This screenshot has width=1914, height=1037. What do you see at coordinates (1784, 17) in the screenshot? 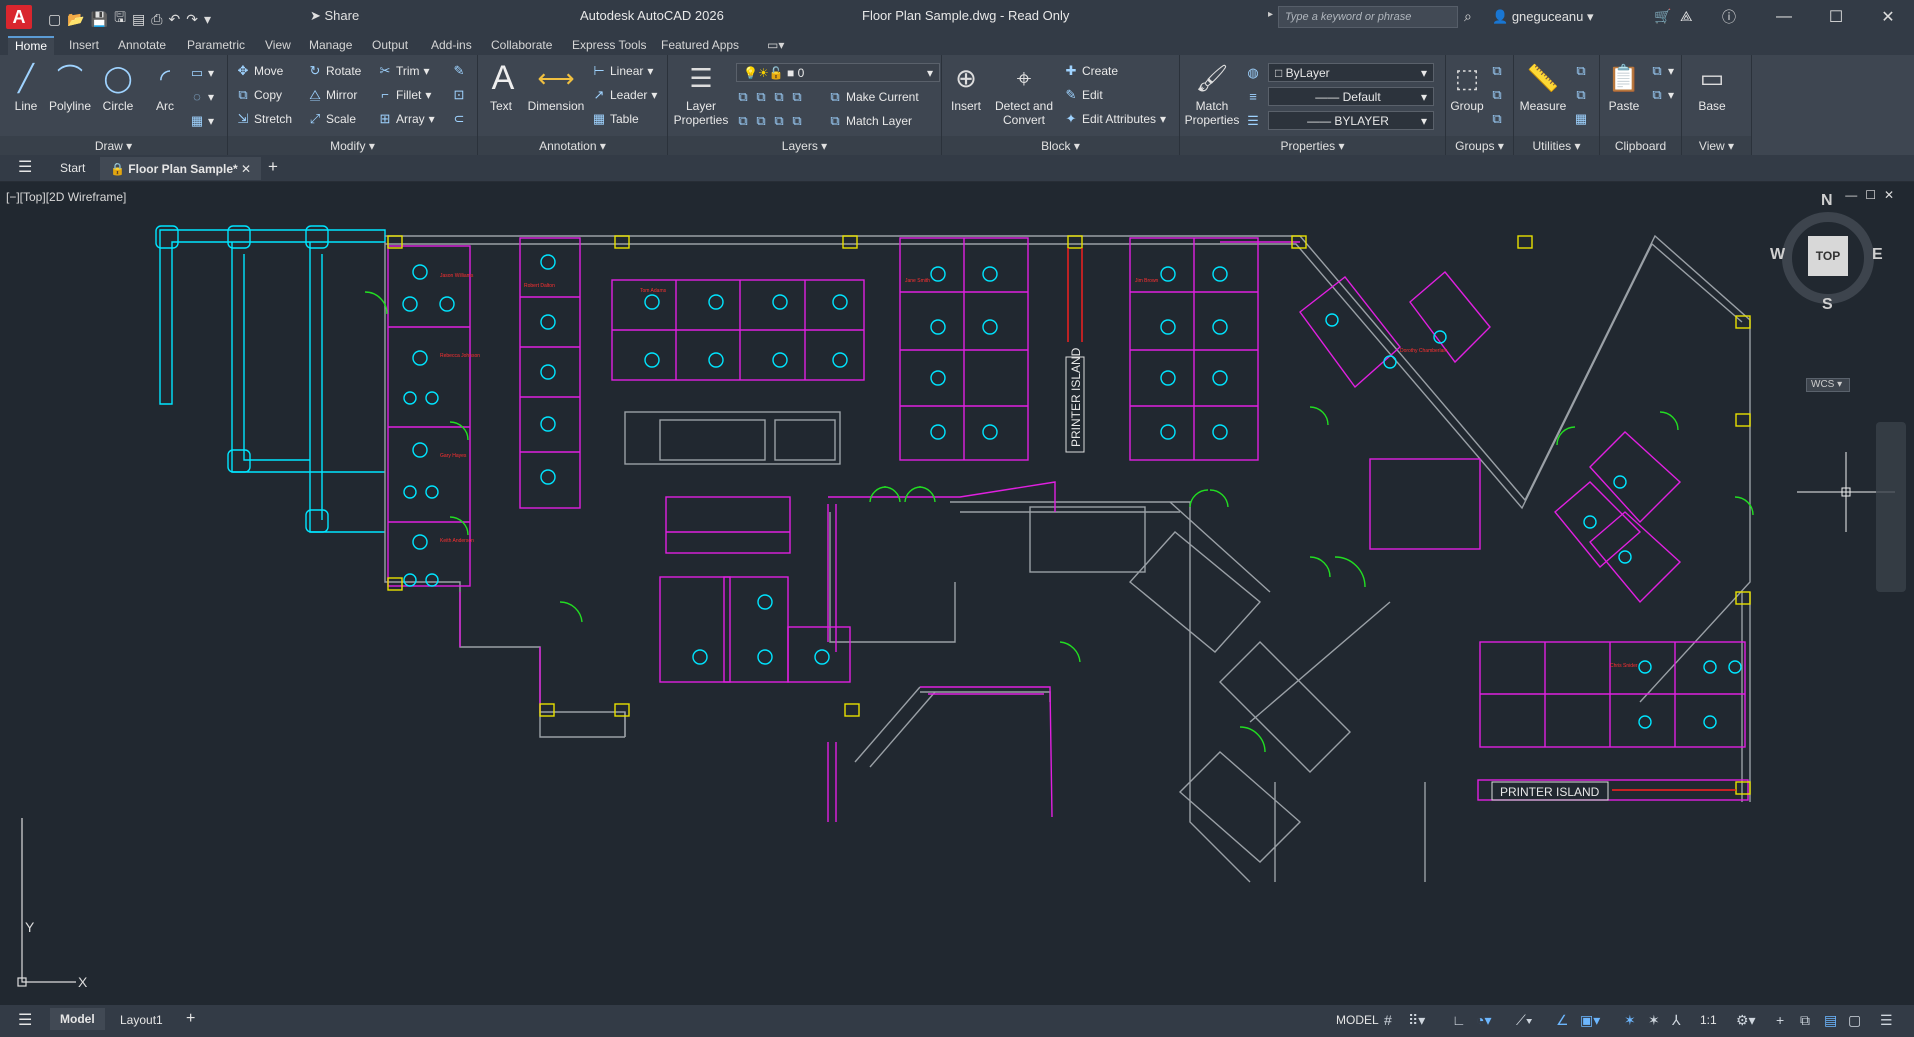
I see `minimize-window-icon: —` at bounding box center [1784, 17].